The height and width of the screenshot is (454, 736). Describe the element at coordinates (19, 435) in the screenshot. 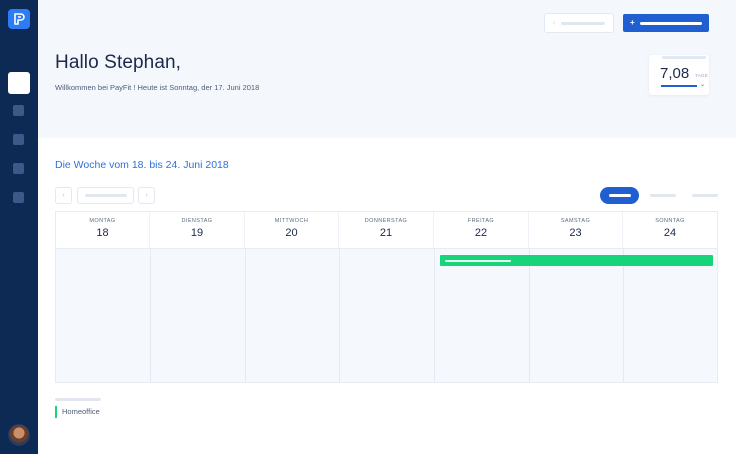

I see `avatar` at that location.